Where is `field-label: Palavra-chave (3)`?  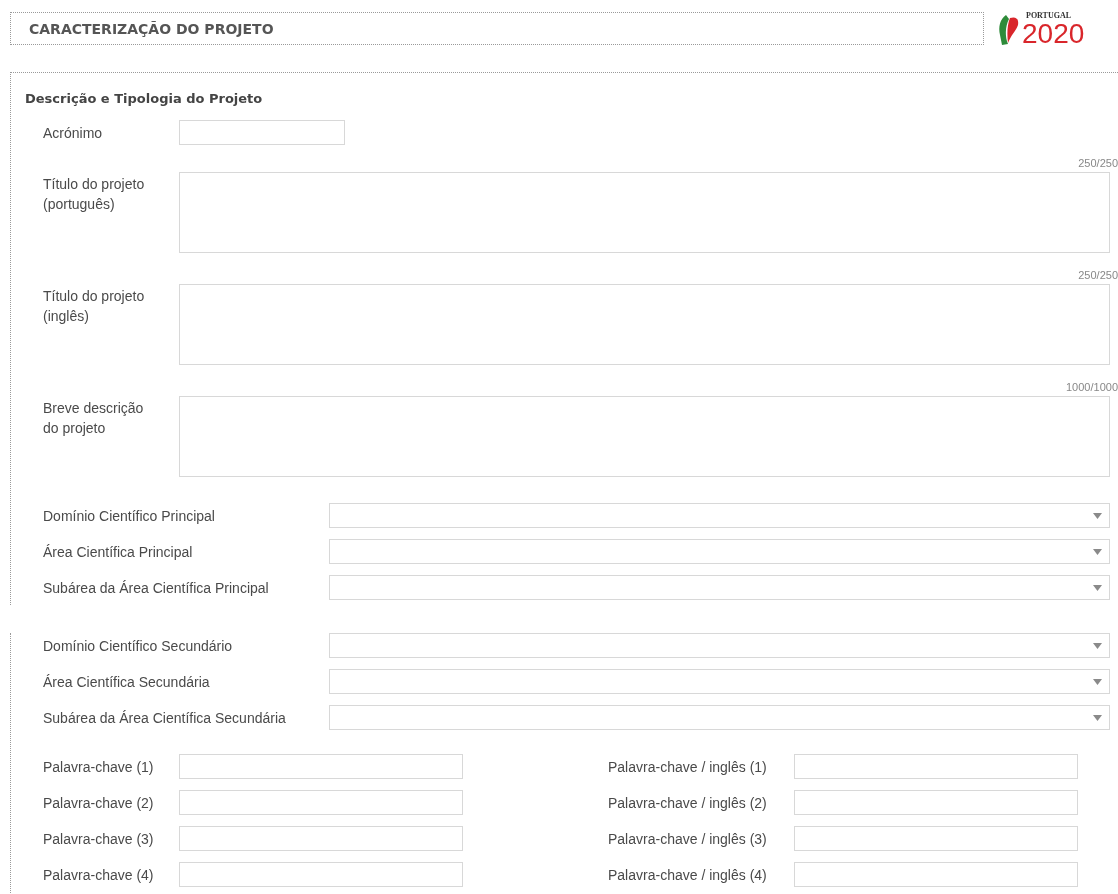 field-label: Palavra-chave (3) is located at coordinates (99, 838).